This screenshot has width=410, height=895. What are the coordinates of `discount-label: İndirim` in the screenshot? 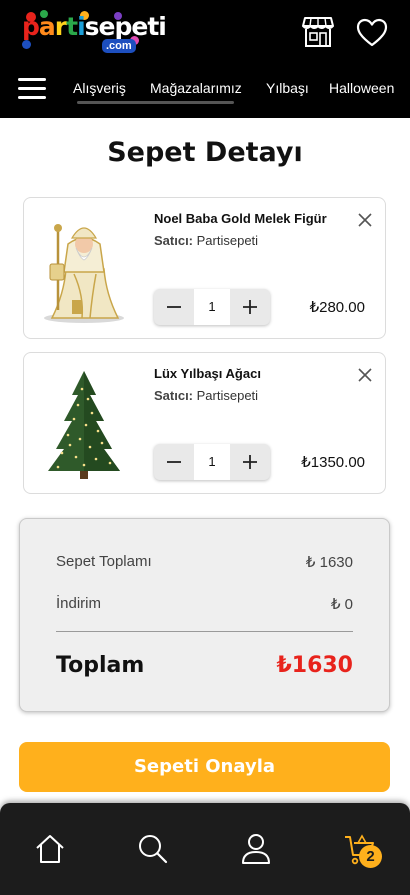 It's located at (79, 603).